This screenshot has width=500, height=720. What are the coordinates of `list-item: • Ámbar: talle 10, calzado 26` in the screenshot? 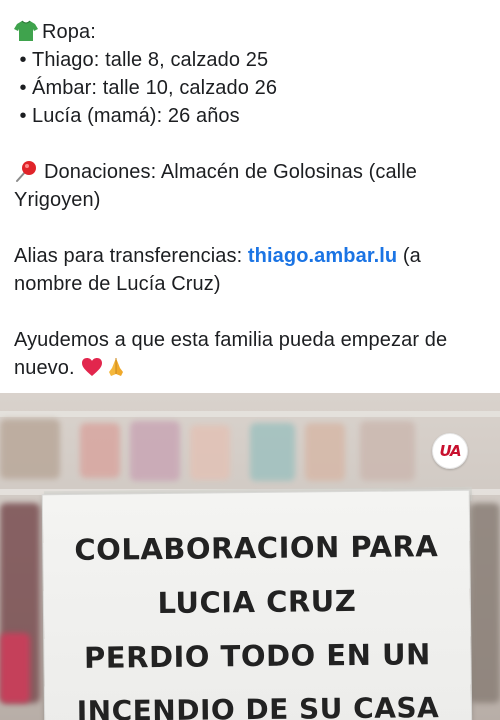 It's located at (250, 88).